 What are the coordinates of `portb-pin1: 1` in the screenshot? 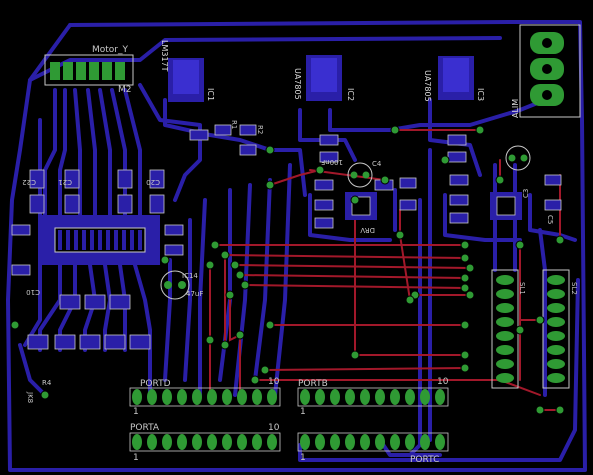 It's located at (303, 412).